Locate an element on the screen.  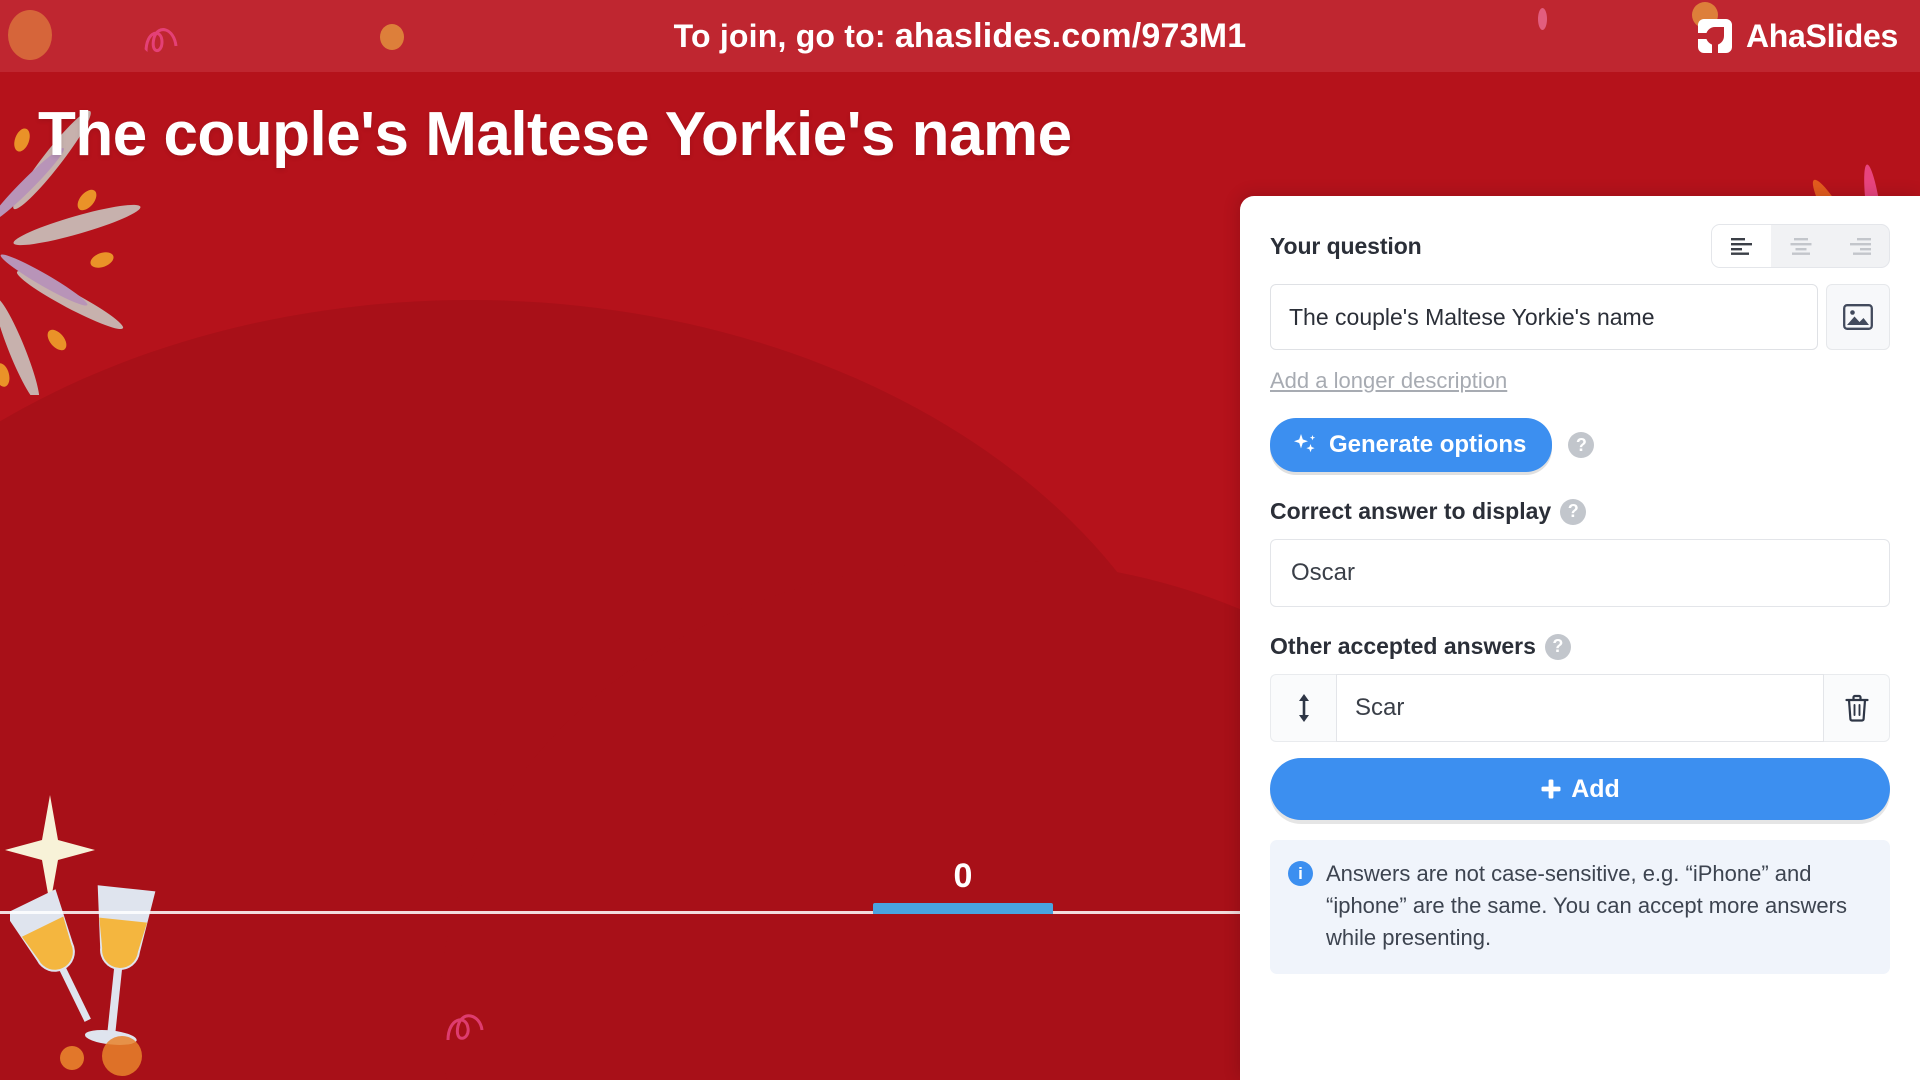
question-input-row: The couple's Maltese Yorkie's name is located at coordinates (1580, 317).